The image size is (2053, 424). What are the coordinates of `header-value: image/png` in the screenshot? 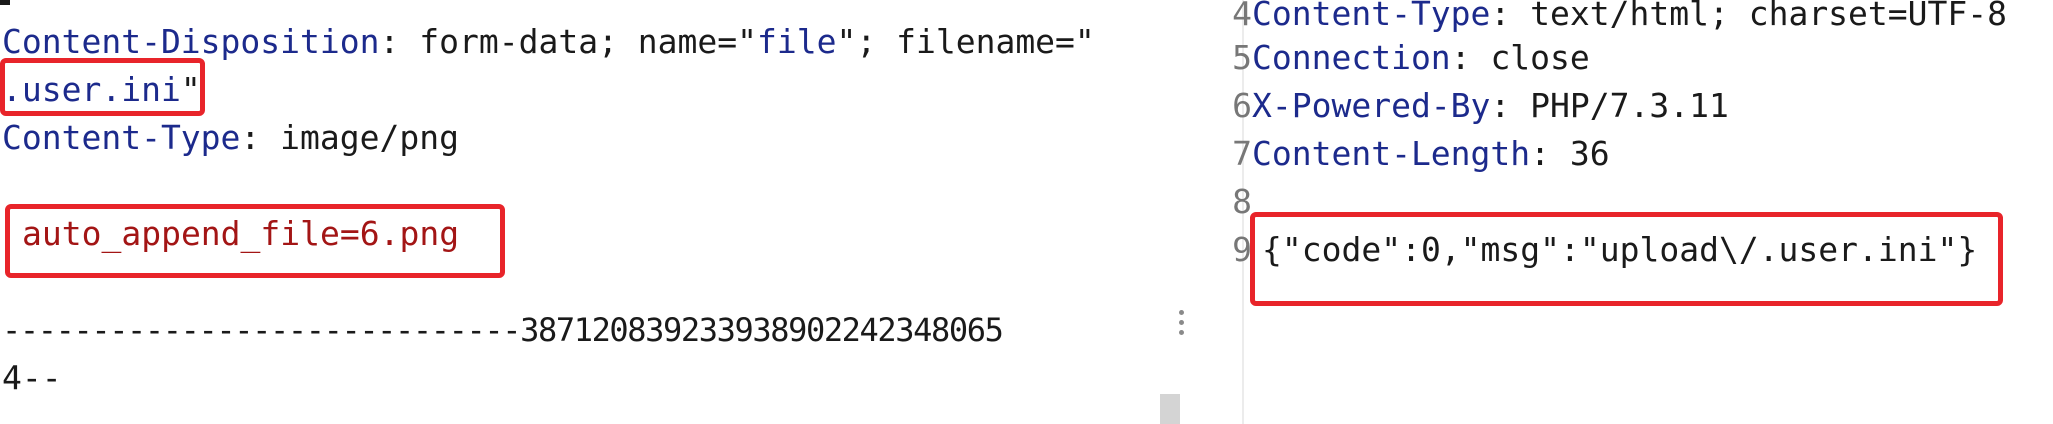 It's located at (369, 137).